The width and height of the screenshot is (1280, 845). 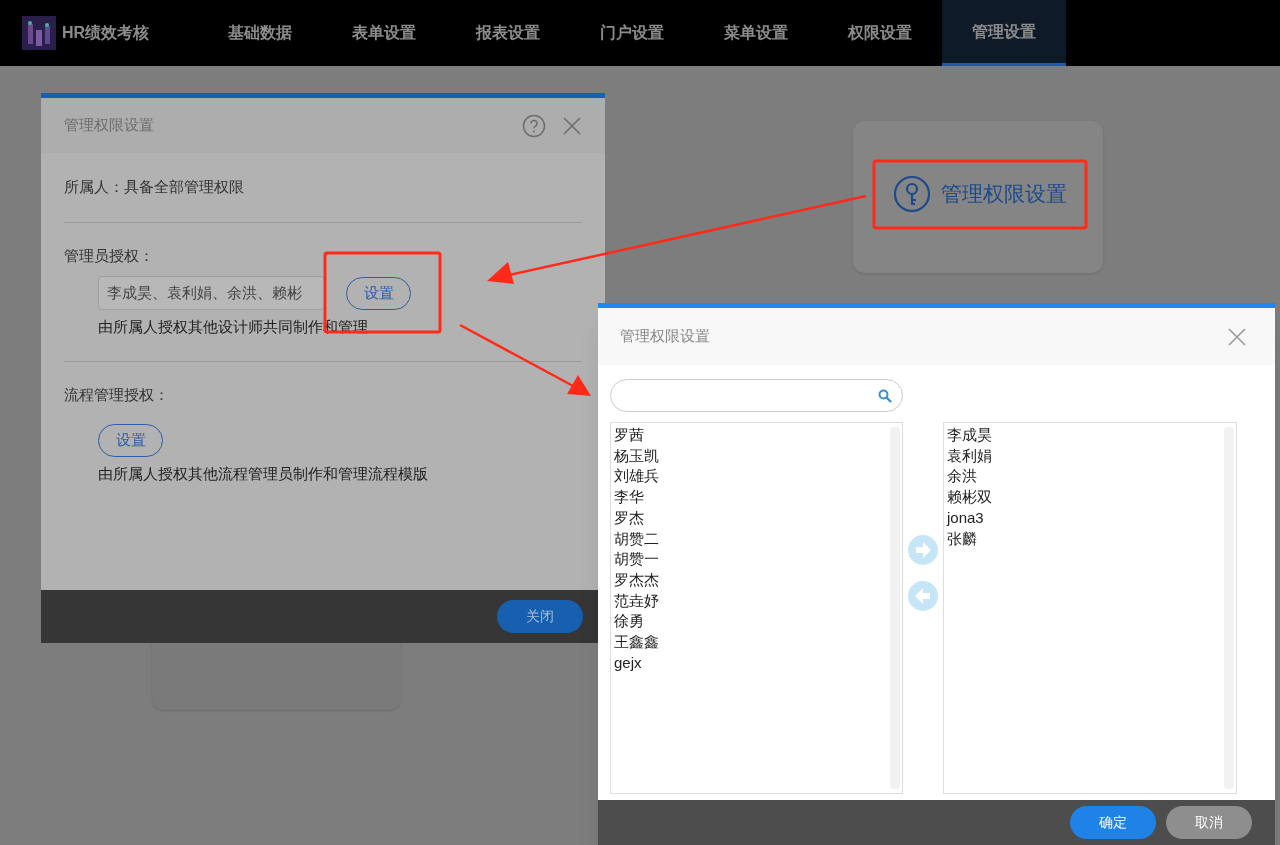 What do you see at coordinates (1113, 822) in the screenshot?
I see `confirm-button: 确定` at bounding box center [1113, 822].